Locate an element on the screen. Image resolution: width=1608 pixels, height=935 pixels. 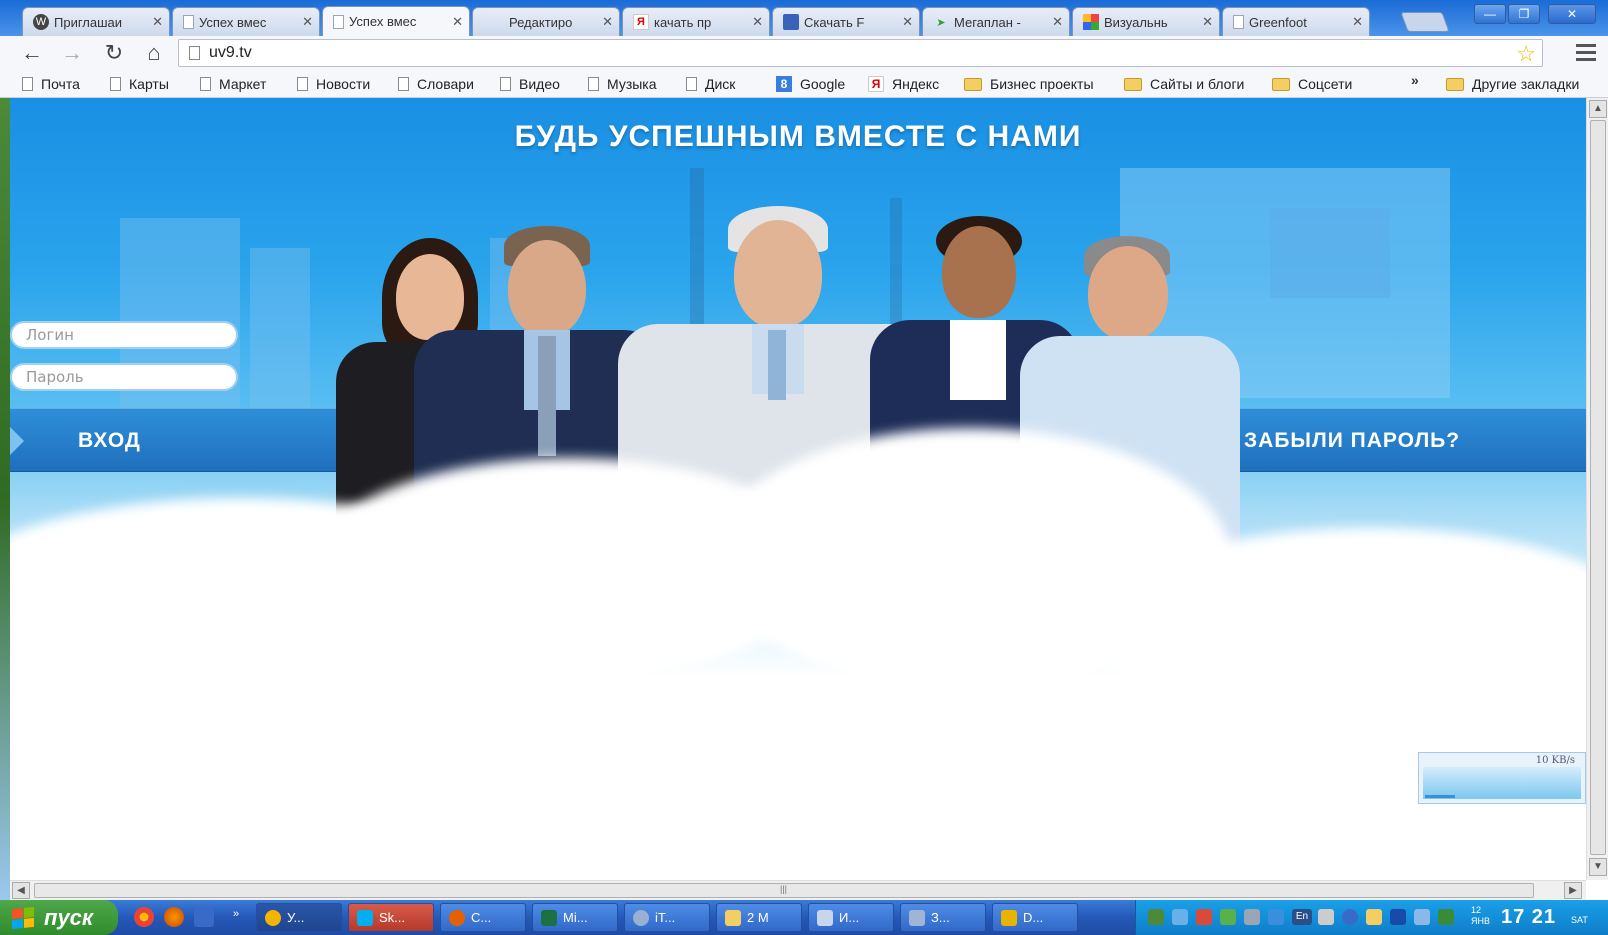
bookmark-label: Карты is located at coordinates (149, 84).